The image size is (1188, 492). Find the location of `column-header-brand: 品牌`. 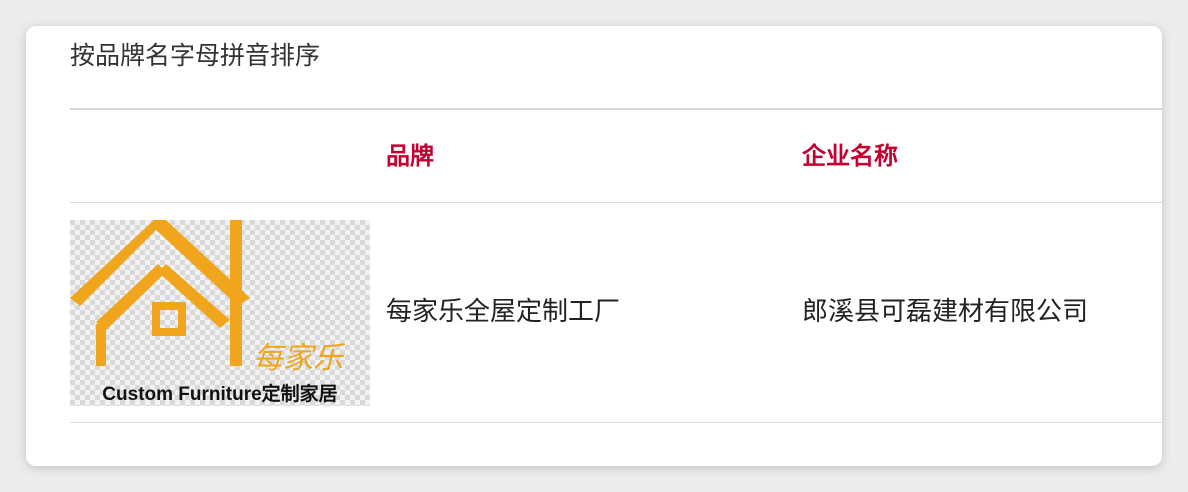

column-header-brand: 品牌 is located at coordinates (410, 156).